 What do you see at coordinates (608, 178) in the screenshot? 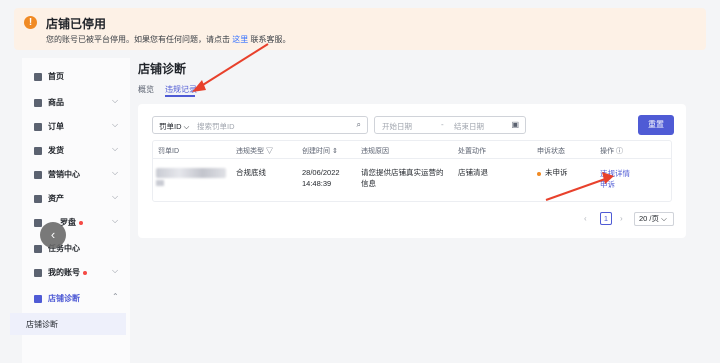
I see `annotation-arrowhead-appeal` at bounding box center [608, 178].